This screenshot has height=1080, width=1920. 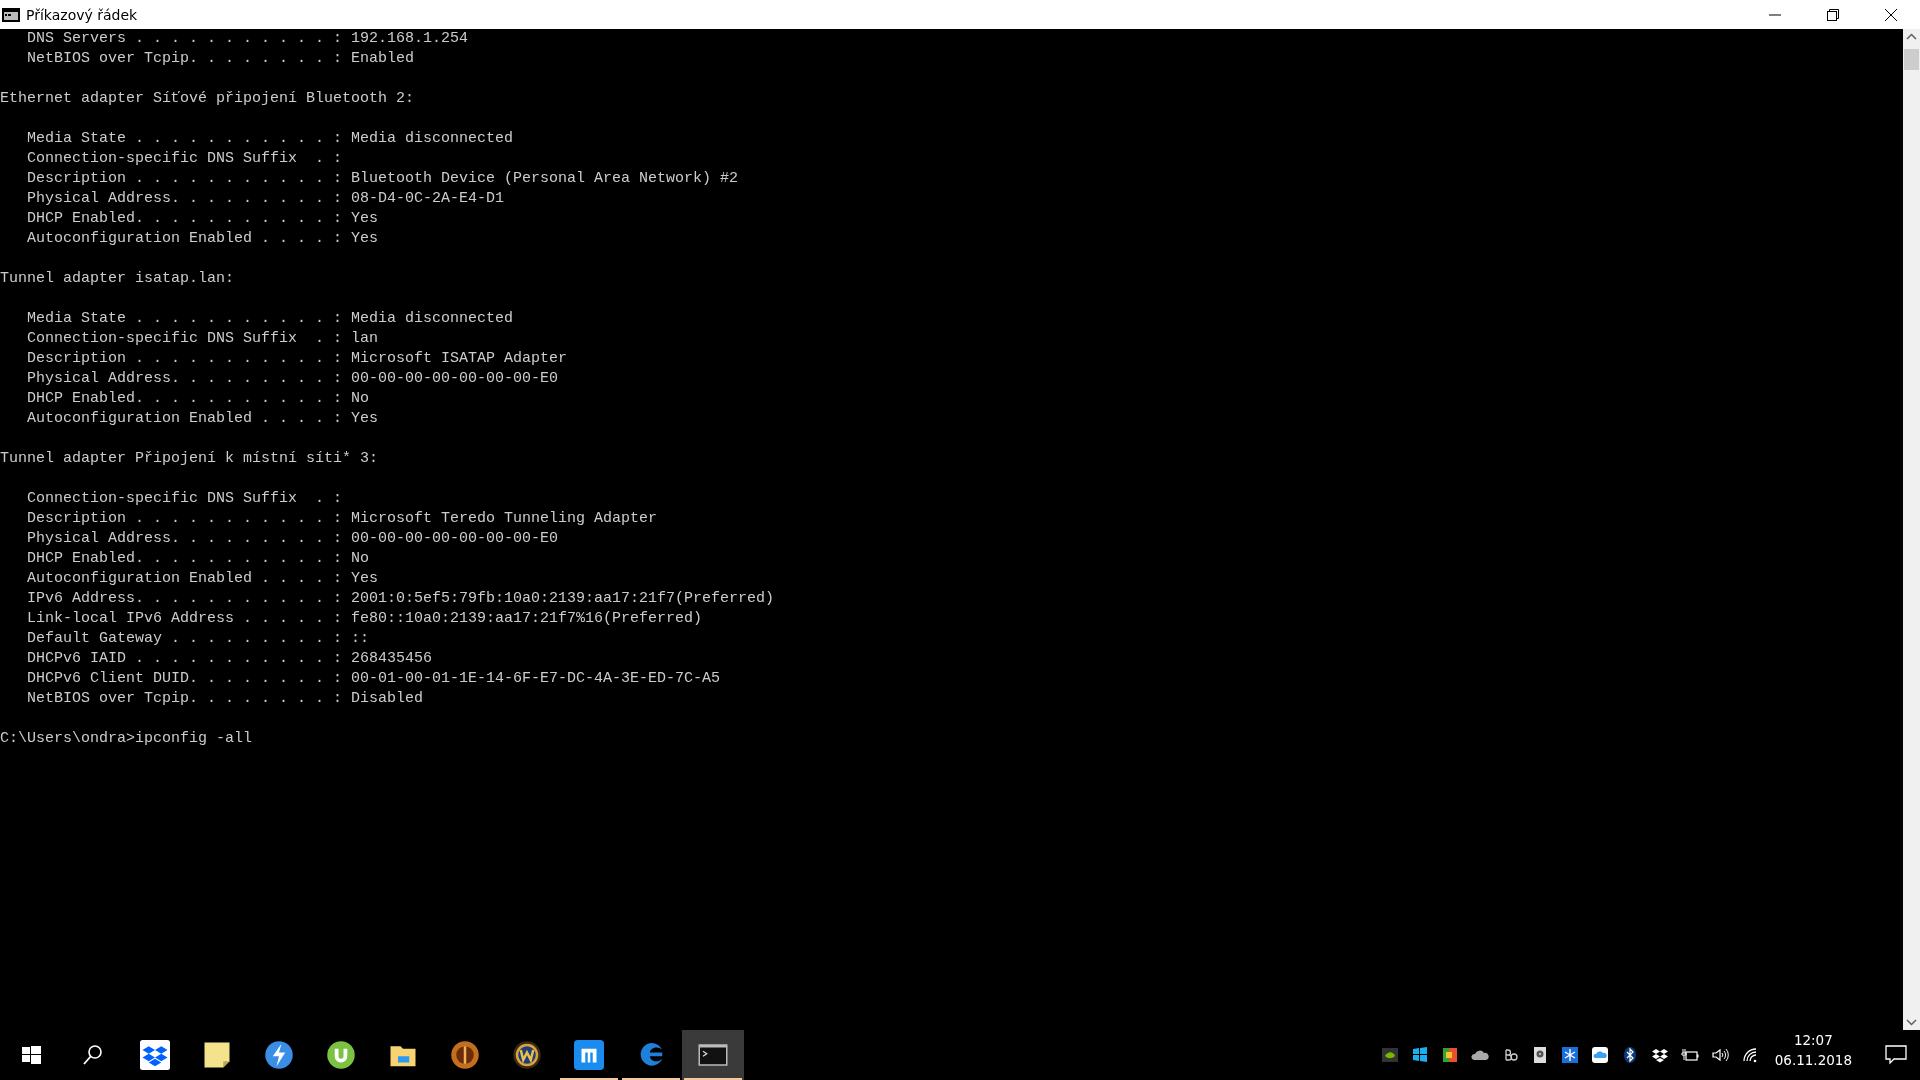 I want to click on lightning-icon, so click(x=279, y=1055).